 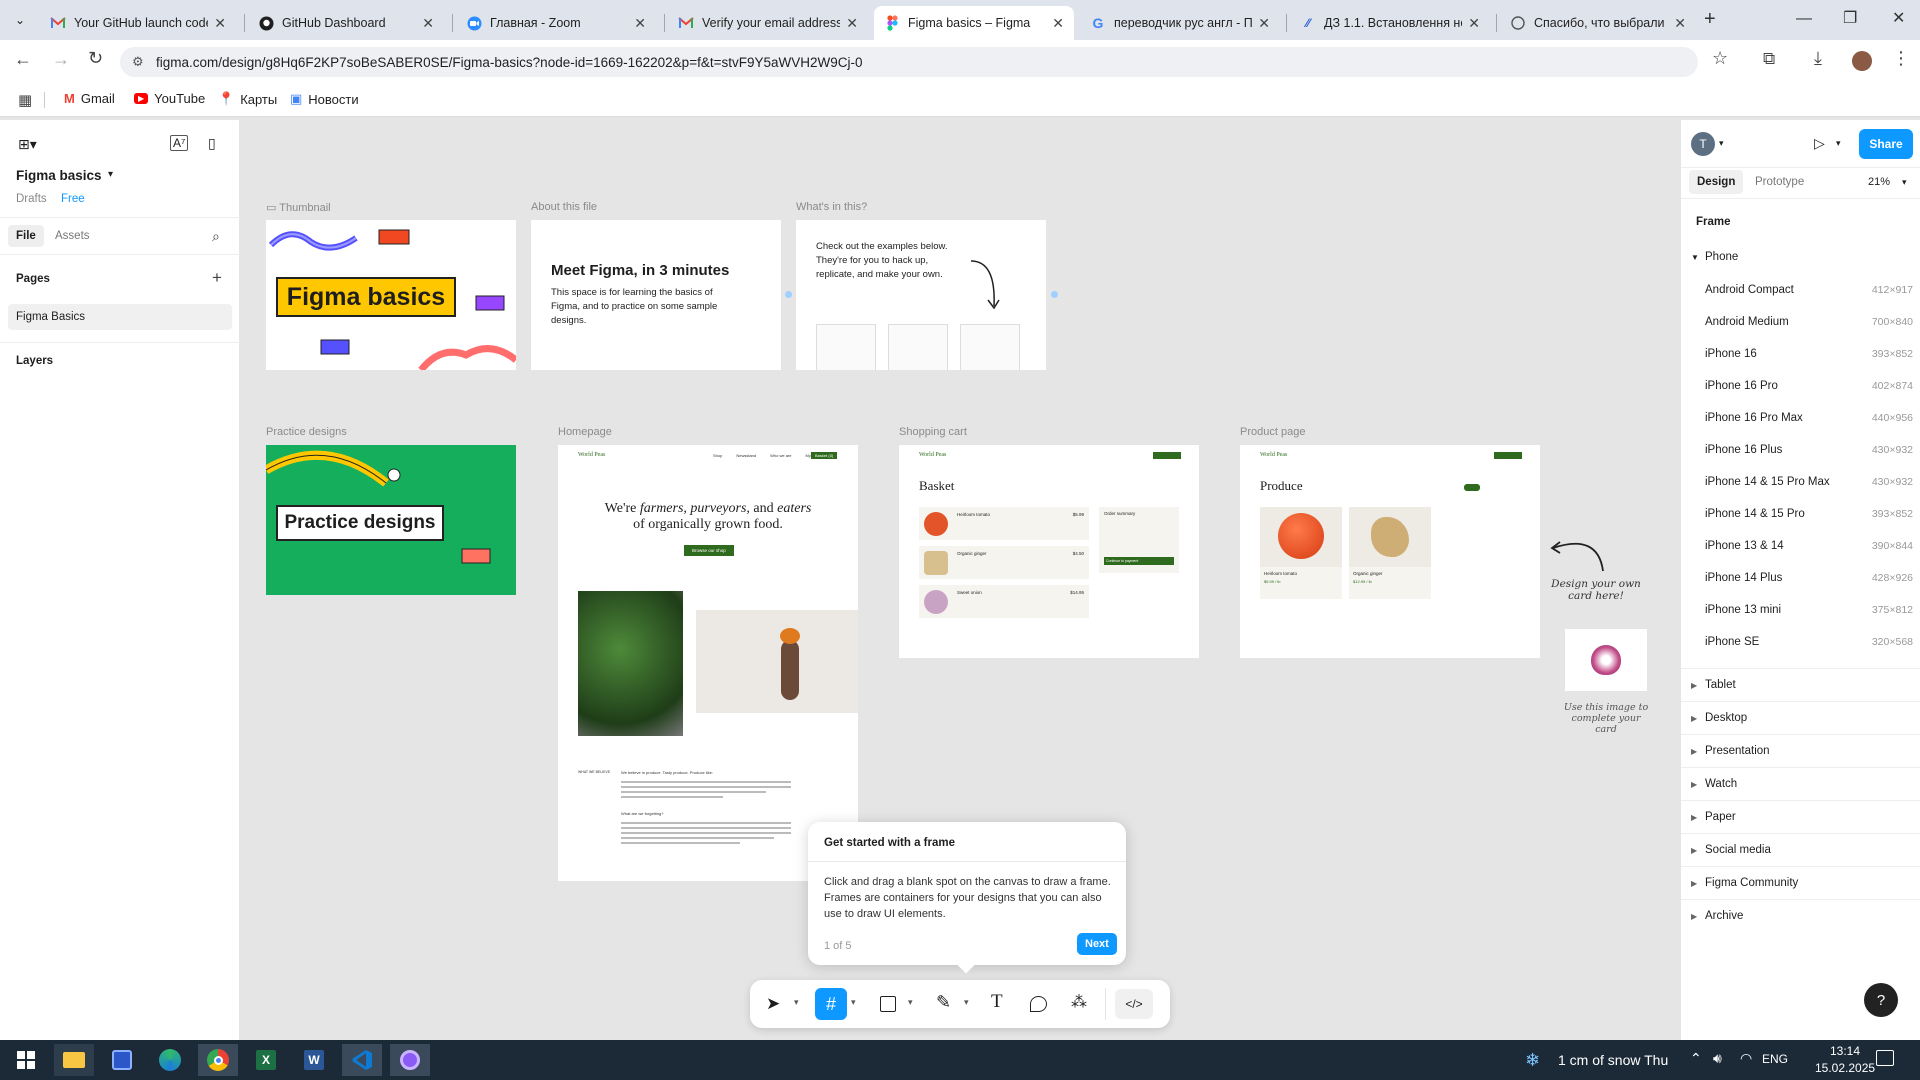 What do you see at coordinates (95, 58) in the screenshot?
I see `reload-icon: ↻` at bounding box center [95, 58].